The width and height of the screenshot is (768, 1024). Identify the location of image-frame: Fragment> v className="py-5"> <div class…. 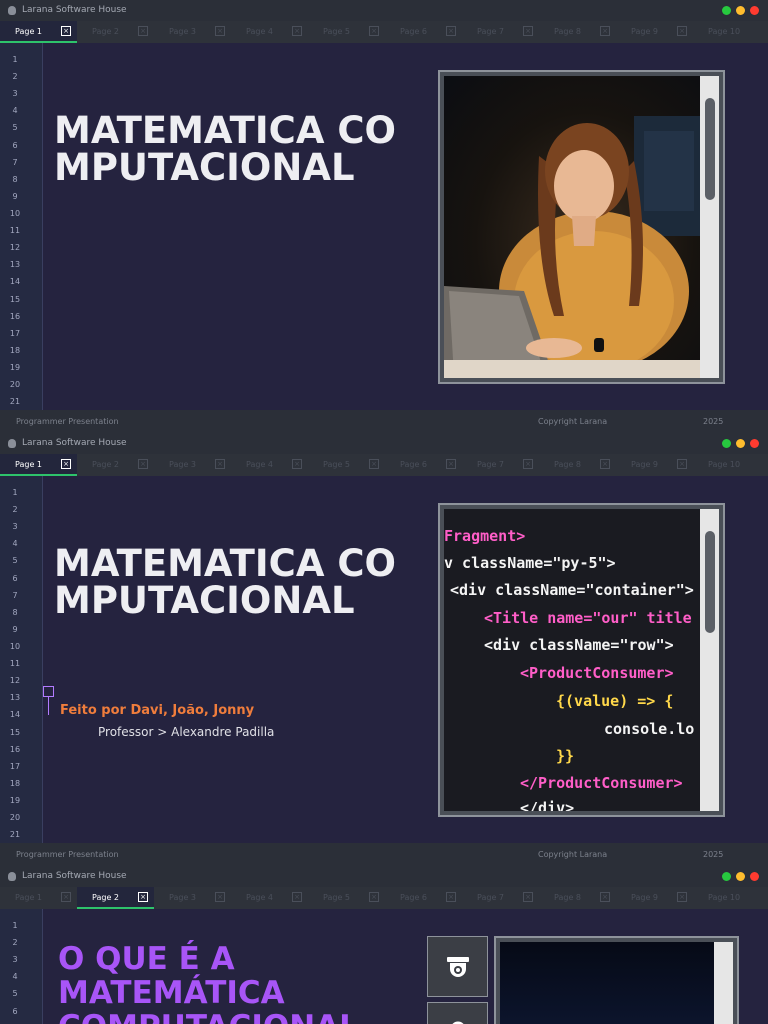
(581, 660).